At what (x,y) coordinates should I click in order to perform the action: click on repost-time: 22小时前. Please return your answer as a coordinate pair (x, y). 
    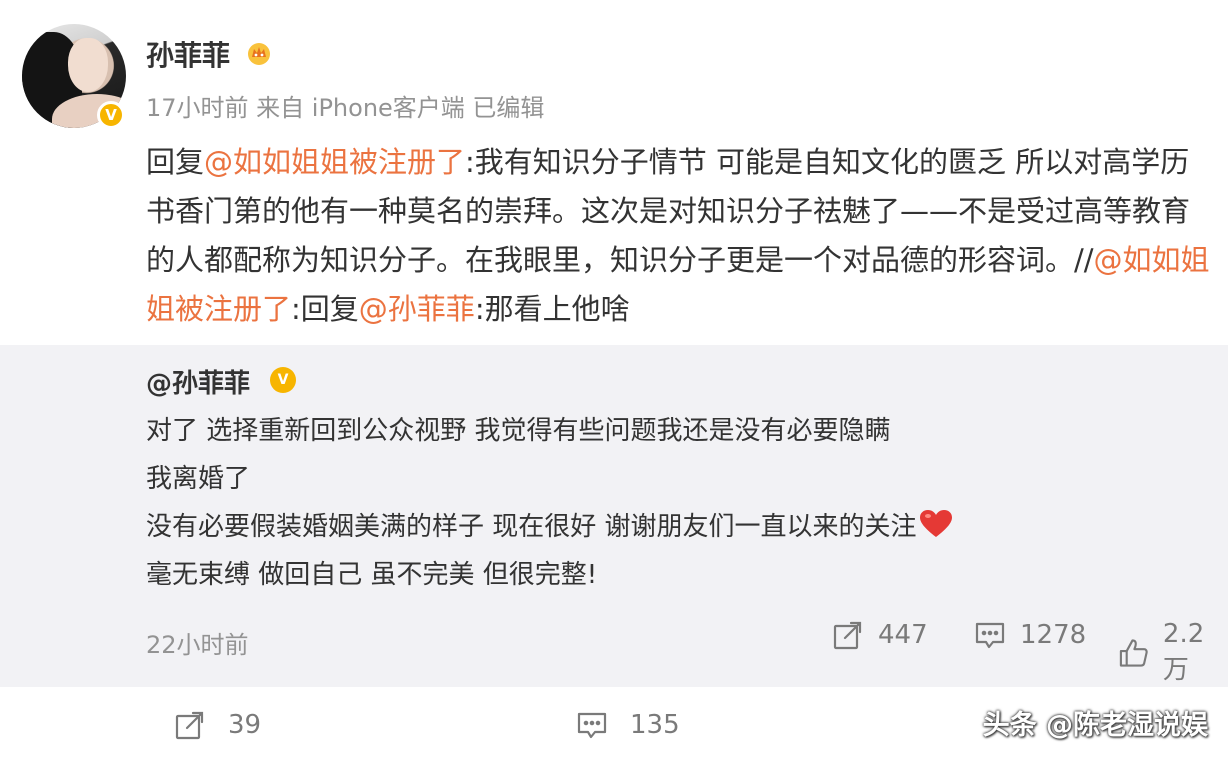
    Looking at the image, I should click on (197, 645).